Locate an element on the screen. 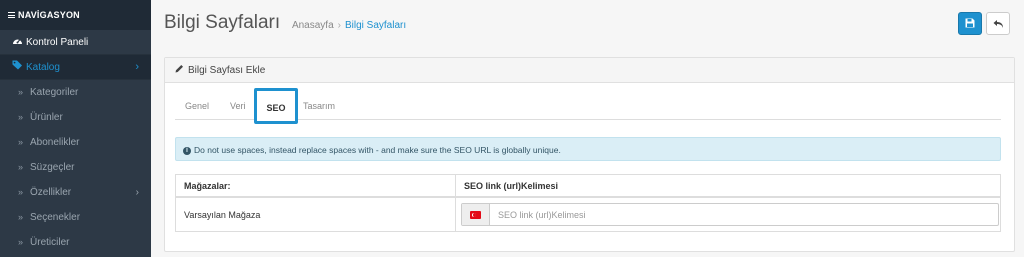 The image size is (1024, 257). table-cell-seo-input is located at coordinates (728, 215).